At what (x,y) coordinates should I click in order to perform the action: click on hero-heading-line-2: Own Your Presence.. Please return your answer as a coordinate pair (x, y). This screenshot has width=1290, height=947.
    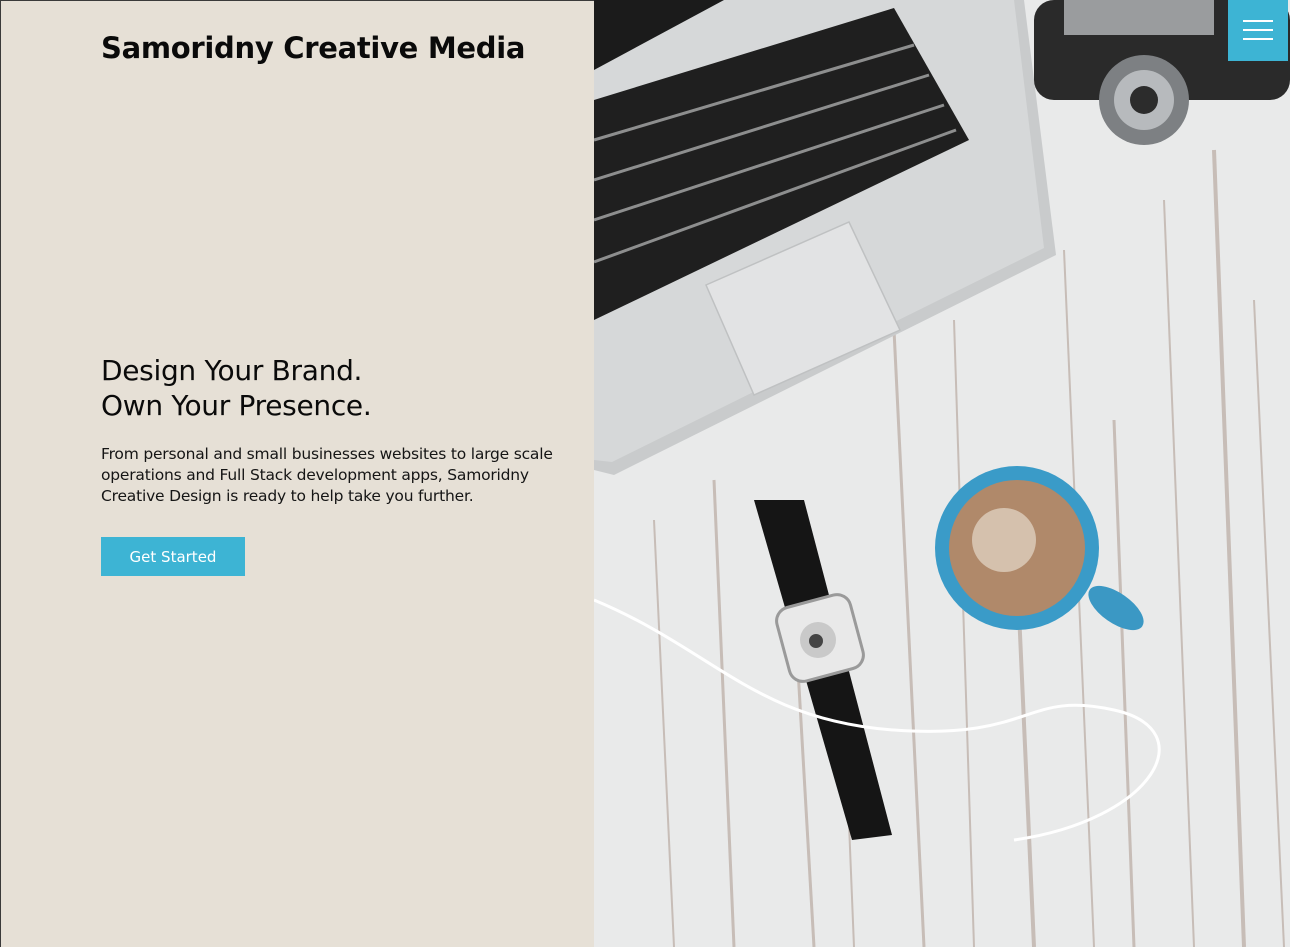
    Looking at the image, I should click on (236, 405).